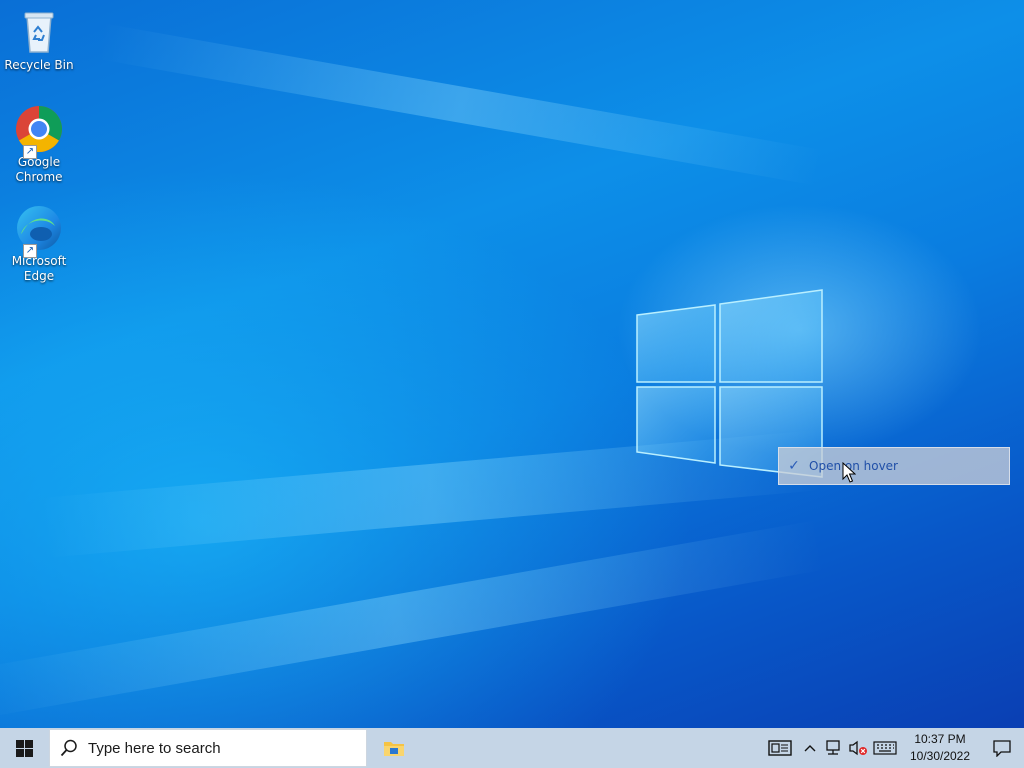 The width and height of the screenshot is (1024, 768). I want to click on clock-button: 10:37 PM 10/30/2022, so click(940, 748).